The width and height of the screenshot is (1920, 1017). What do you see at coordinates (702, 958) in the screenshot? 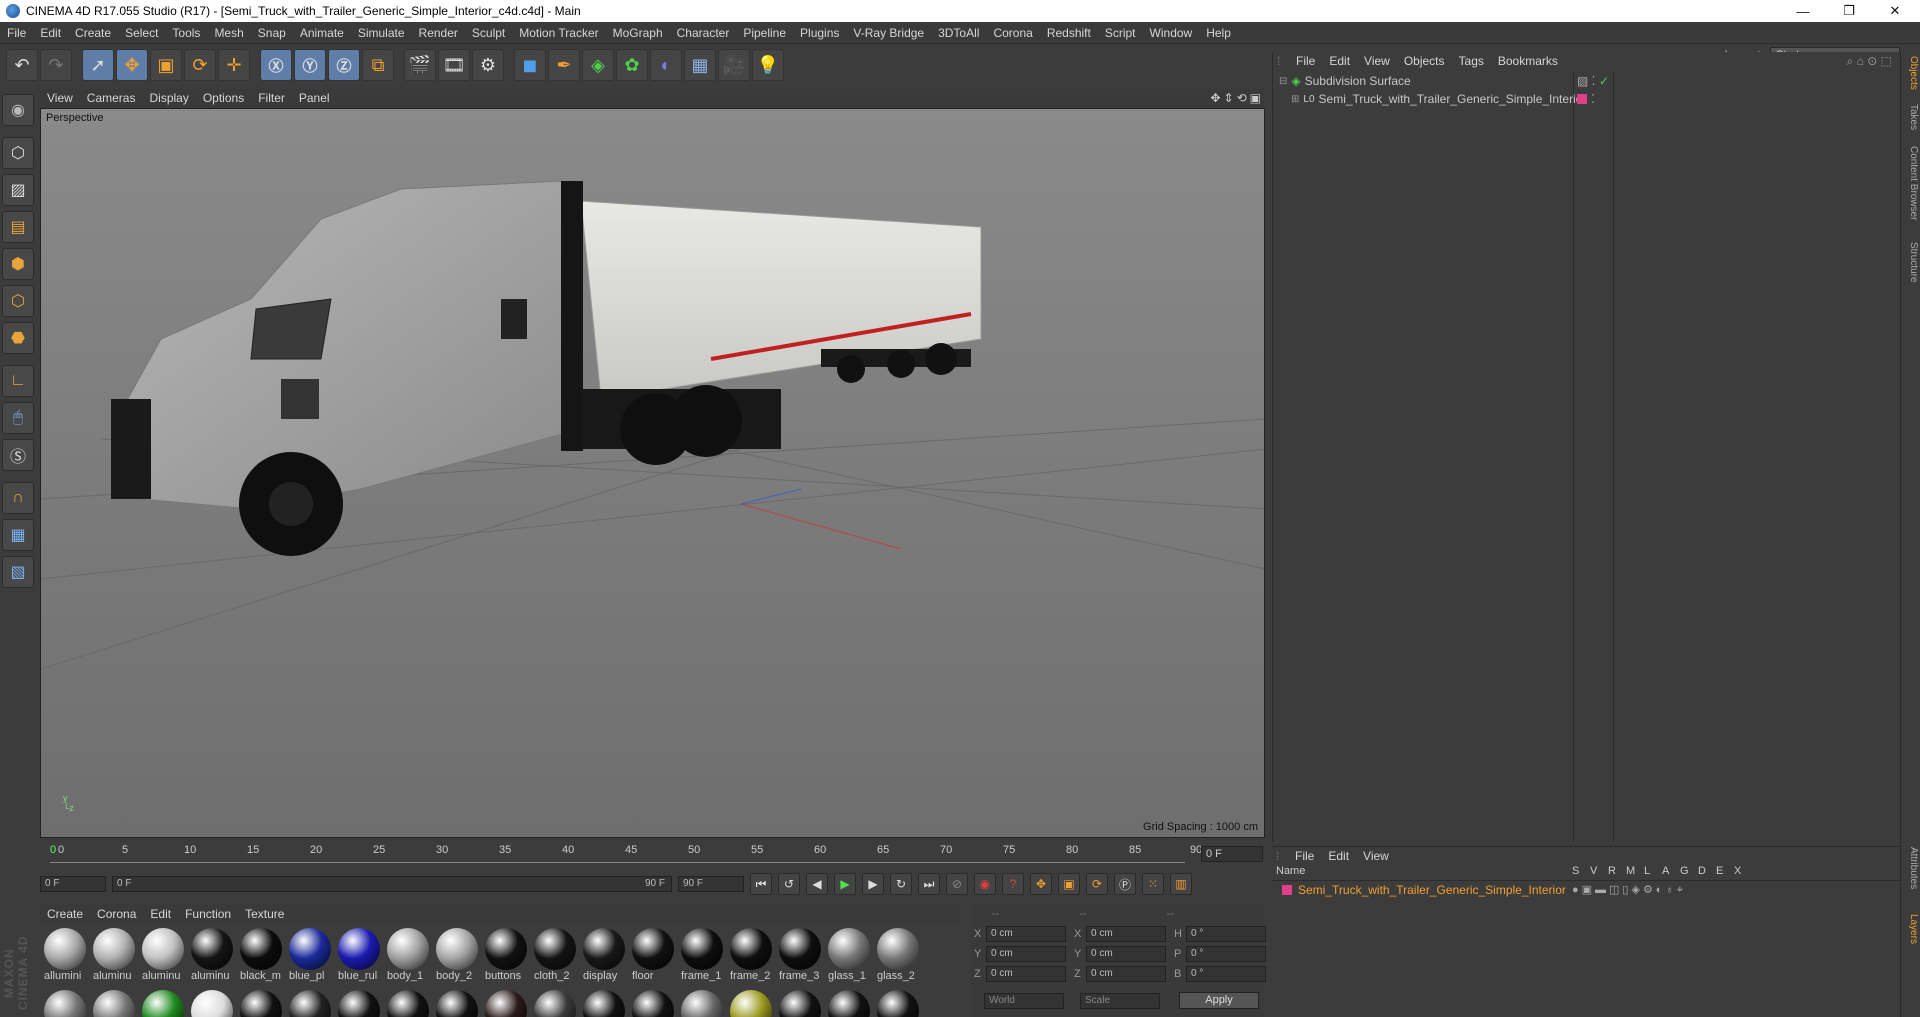
I see `material-swatch: frame_1` at bounding box center [702, 958].